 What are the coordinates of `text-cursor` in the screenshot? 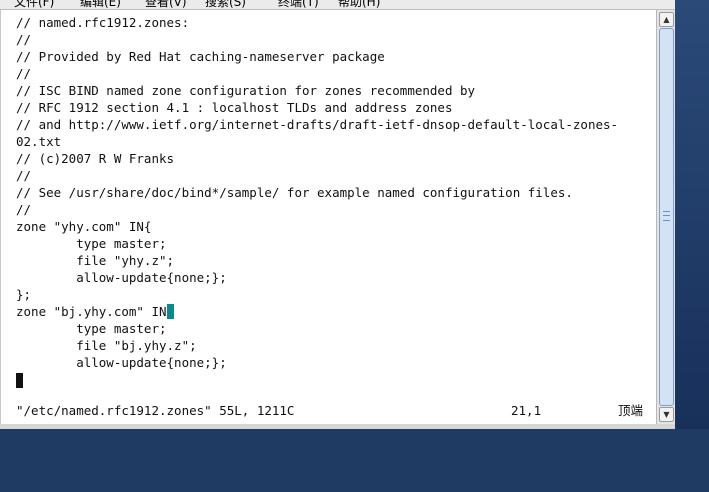 It's located at (19, 380).